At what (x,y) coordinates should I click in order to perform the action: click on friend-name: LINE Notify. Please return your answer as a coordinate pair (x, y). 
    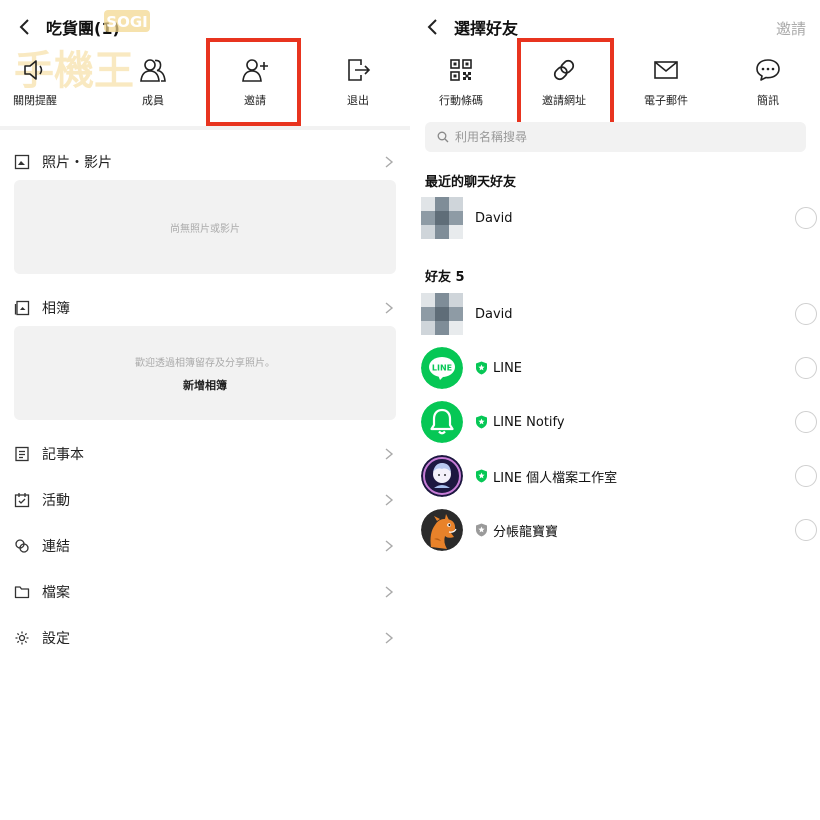
    Looking at the image, I should click on (520, 422).